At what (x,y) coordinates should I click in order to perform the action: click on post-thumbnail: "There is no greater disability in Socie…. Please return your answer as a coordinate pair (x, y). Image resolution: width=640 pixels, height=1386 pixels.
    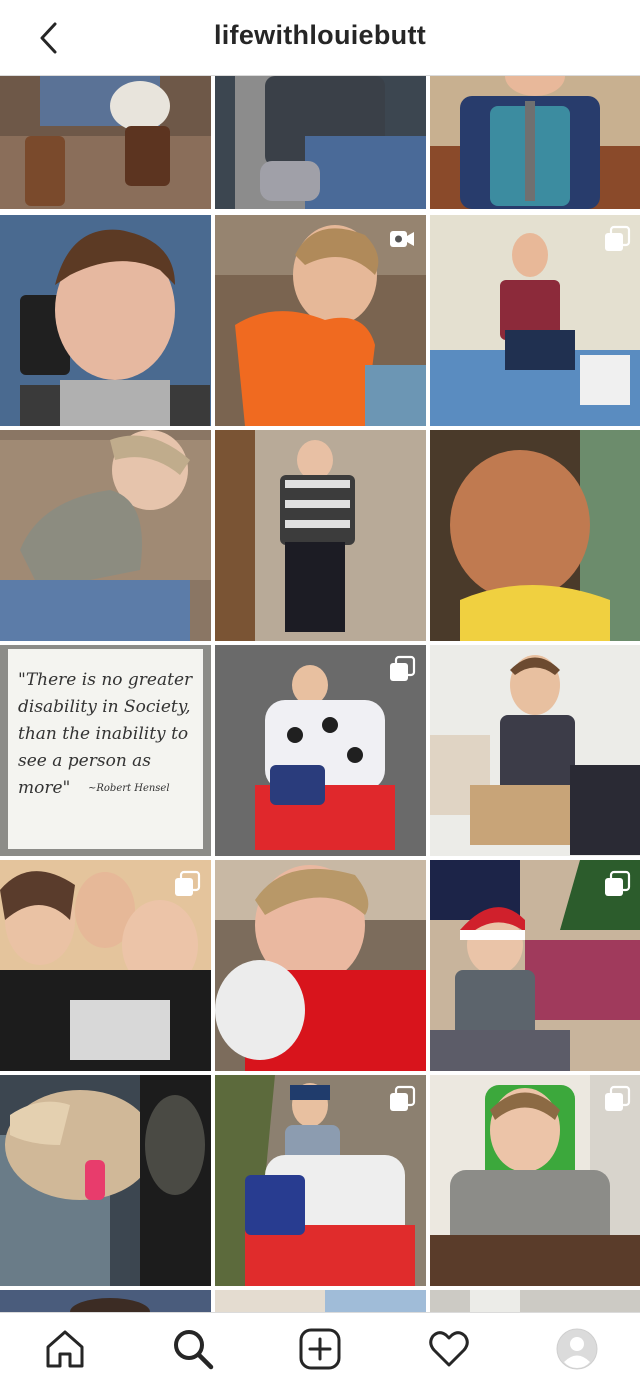
    Looking at the image, I should click on (105, 750).